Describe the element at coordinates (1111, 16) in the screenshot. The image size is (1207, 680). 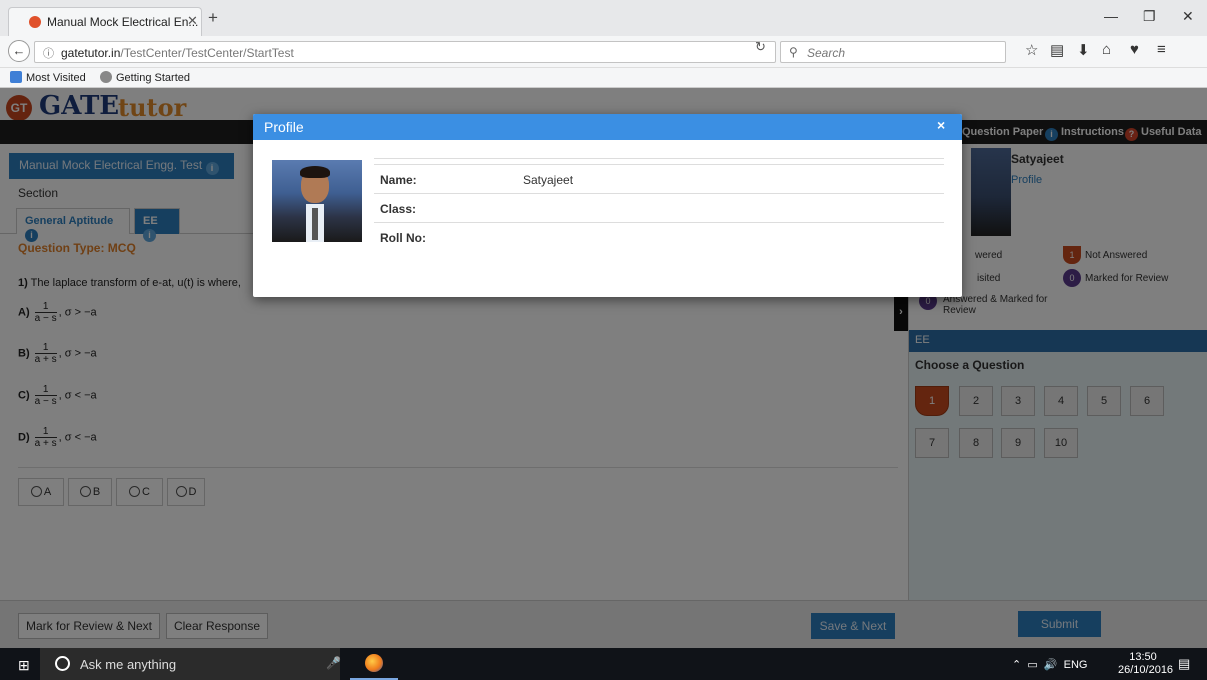
I see `minimize-icon: —` at that location.